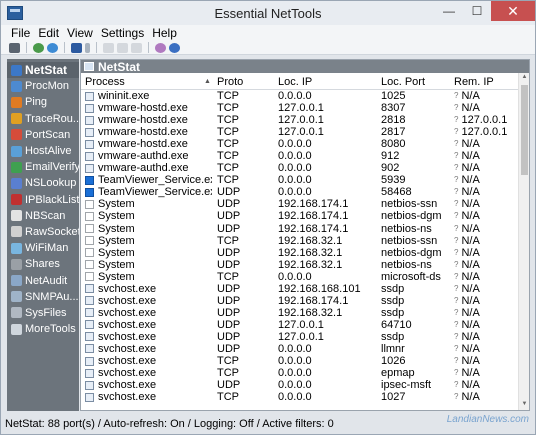 The width and height of the screenshot is (536, 435). Describe the element at coordinates (299, 108) in the screenshot. I see `table-row: vmware-hostd.exe TCP 127.0.0.1 8307? N/A` at that location.